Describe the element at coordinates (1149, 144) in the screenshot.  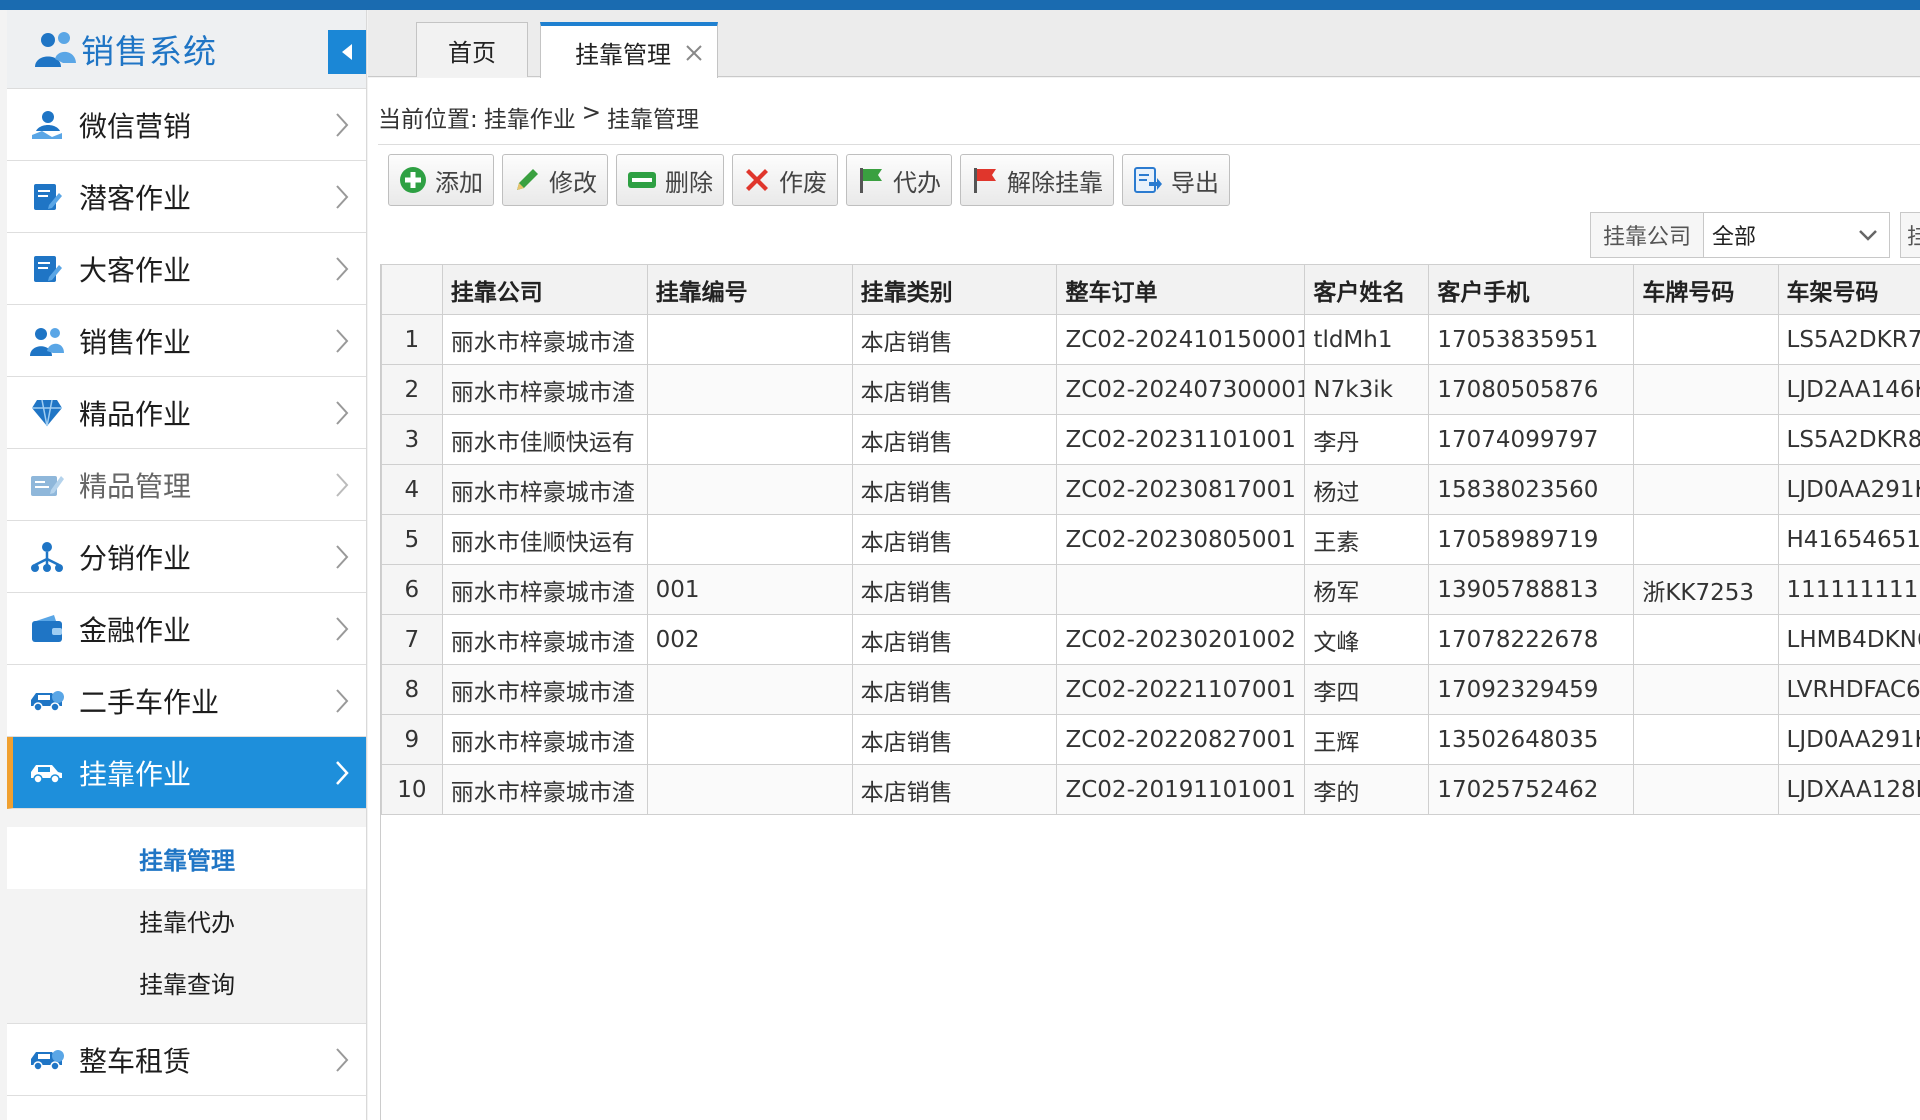
I see `divider` at that location.